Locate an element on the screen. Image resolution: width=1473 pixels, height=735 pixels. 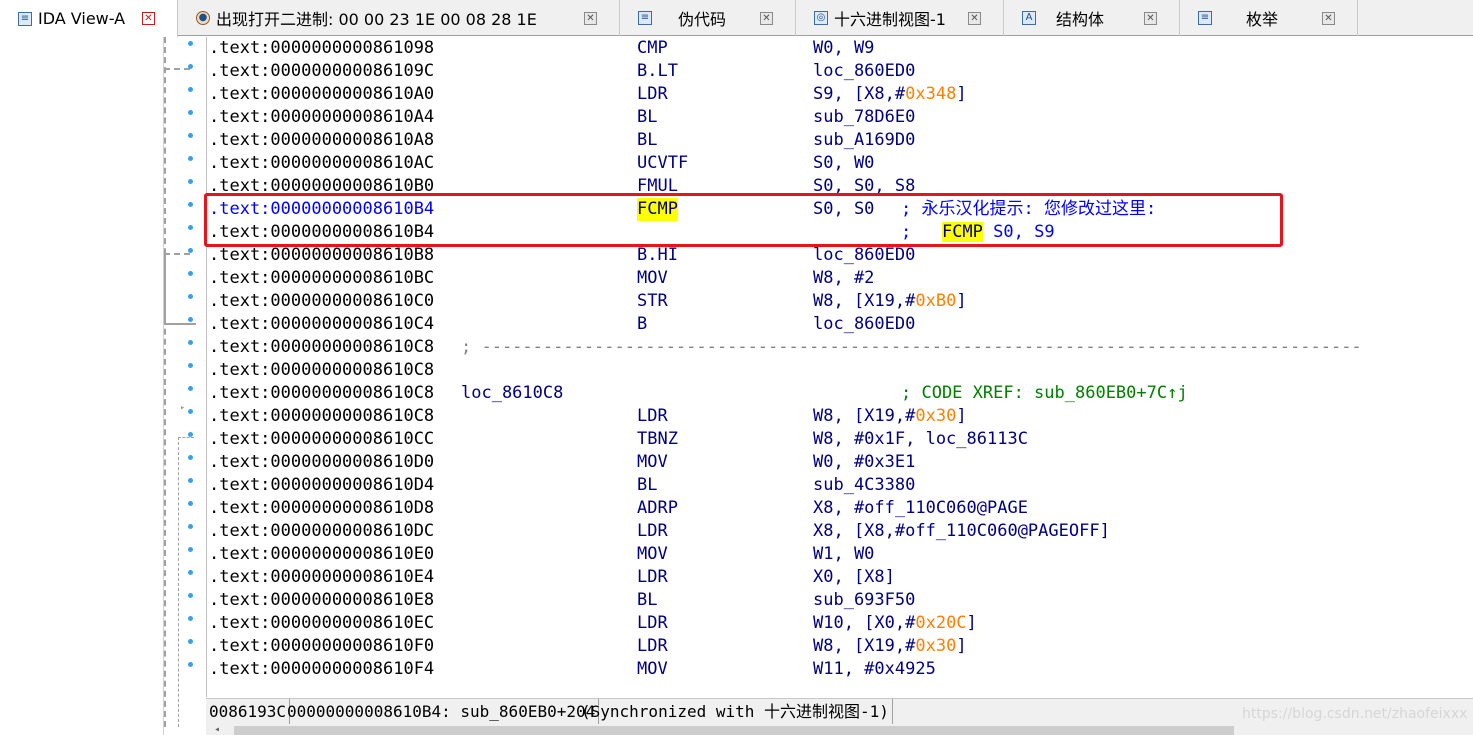
operands: sub_693F50 is located at coordinates (864, 600).